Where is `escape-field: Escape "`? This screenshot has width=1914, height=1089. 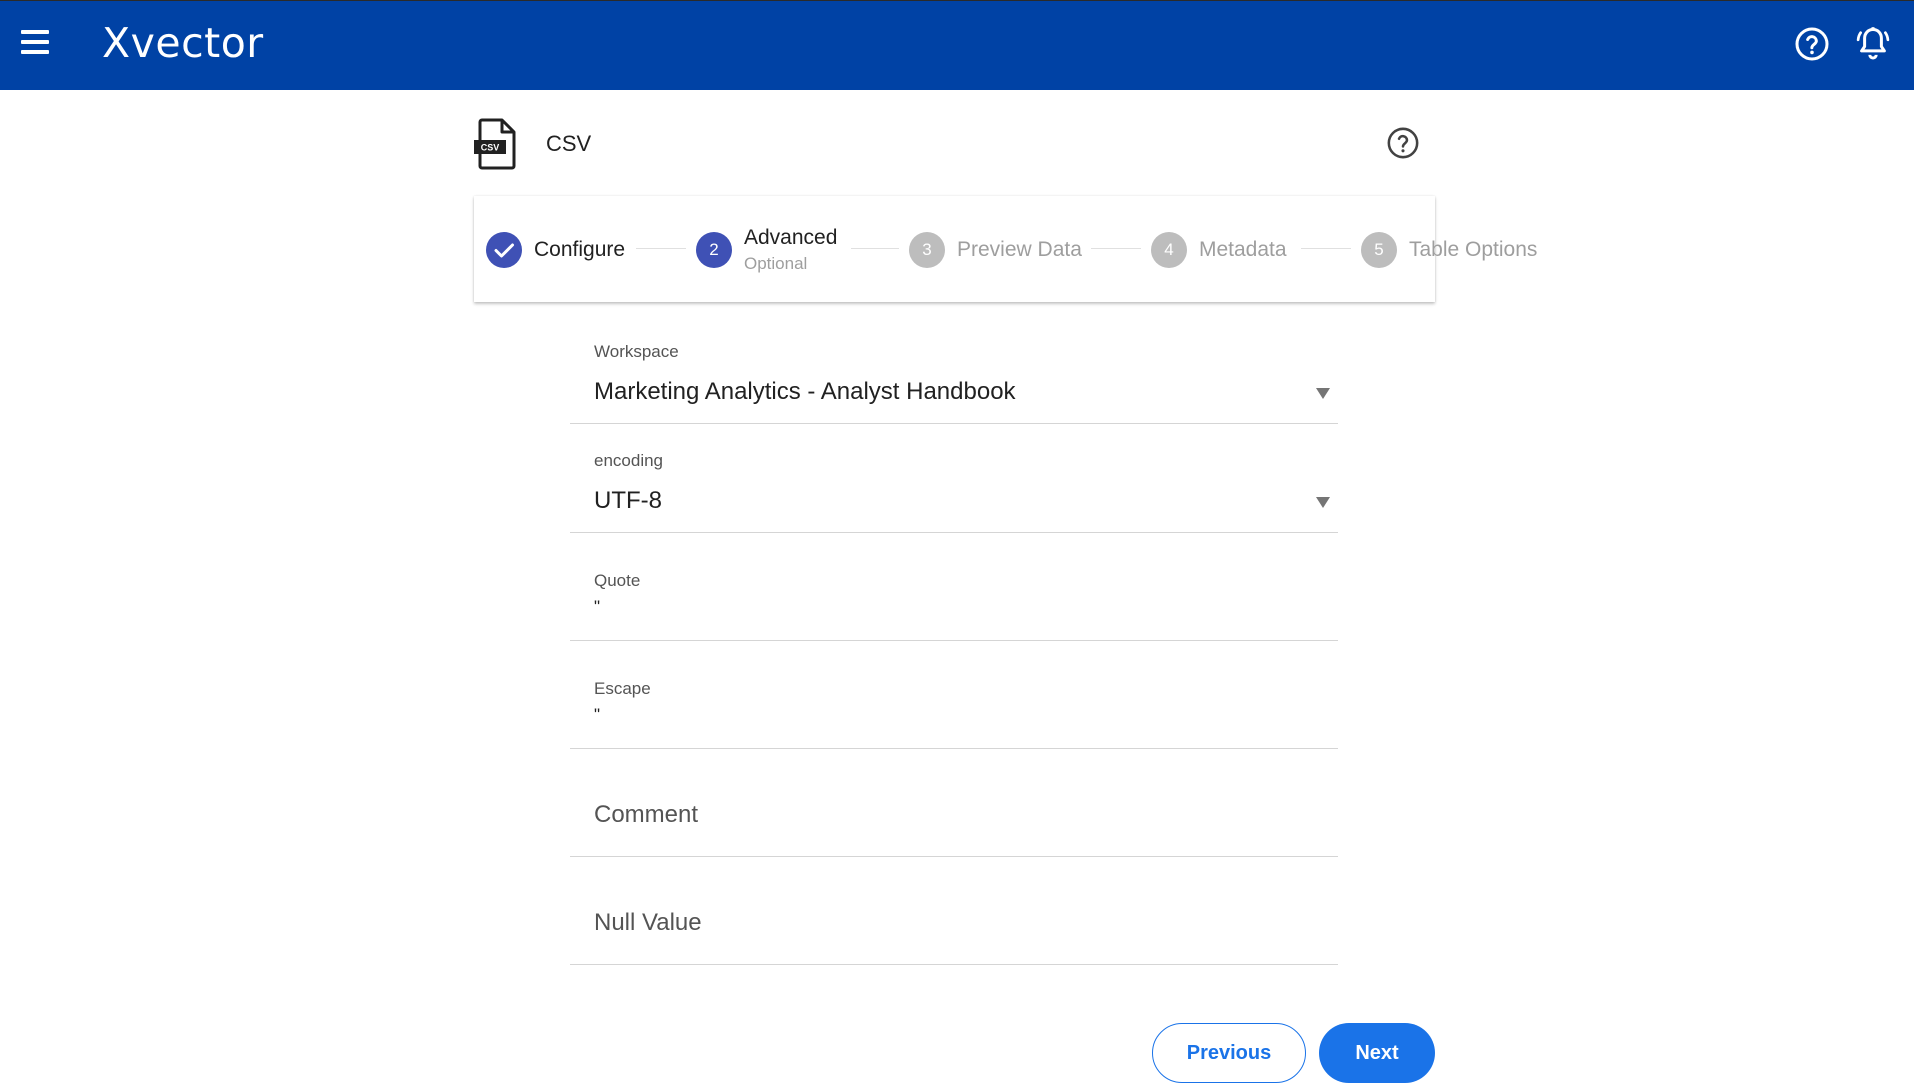
escape-field: Escape " is located at coordinates (954, 702).